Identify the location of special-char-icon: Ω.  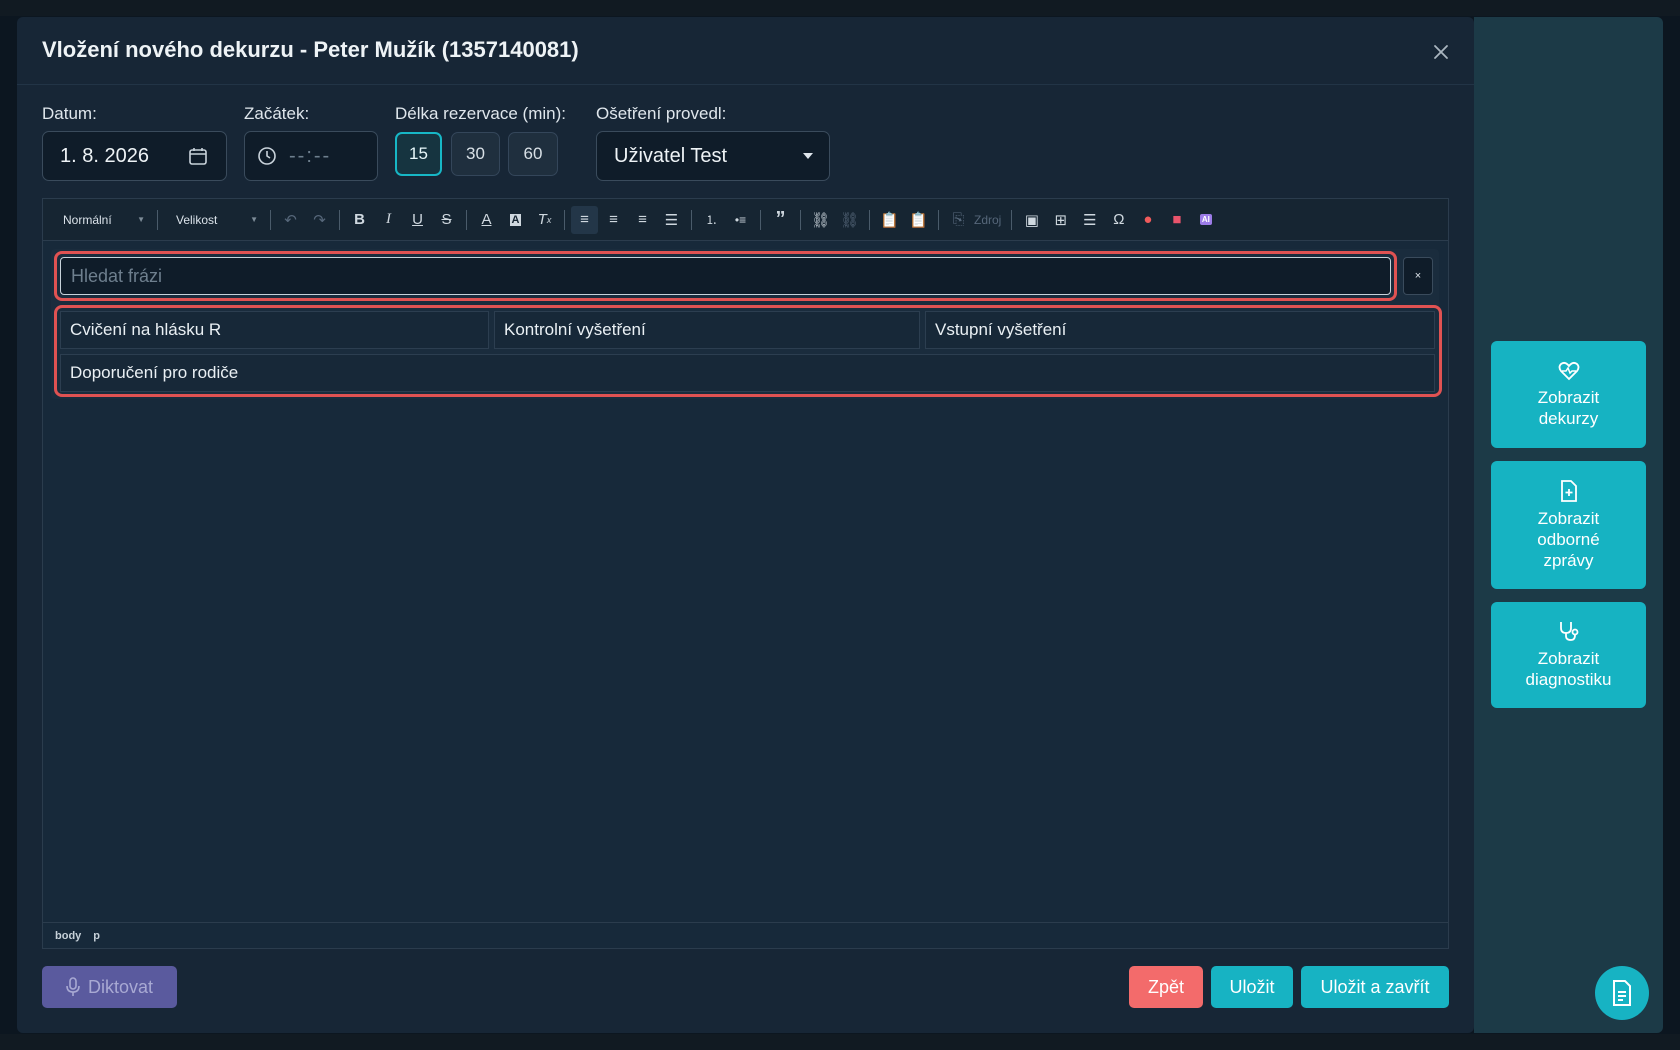
(1118, 220).